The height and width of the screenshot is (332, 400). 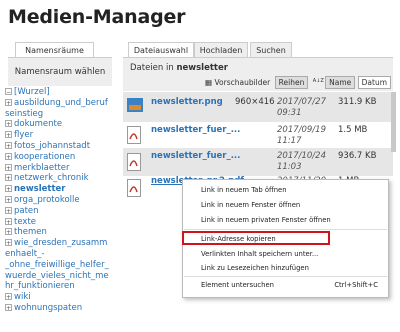 I want to click on tree-item: + texte, so click(x=61, y=222).